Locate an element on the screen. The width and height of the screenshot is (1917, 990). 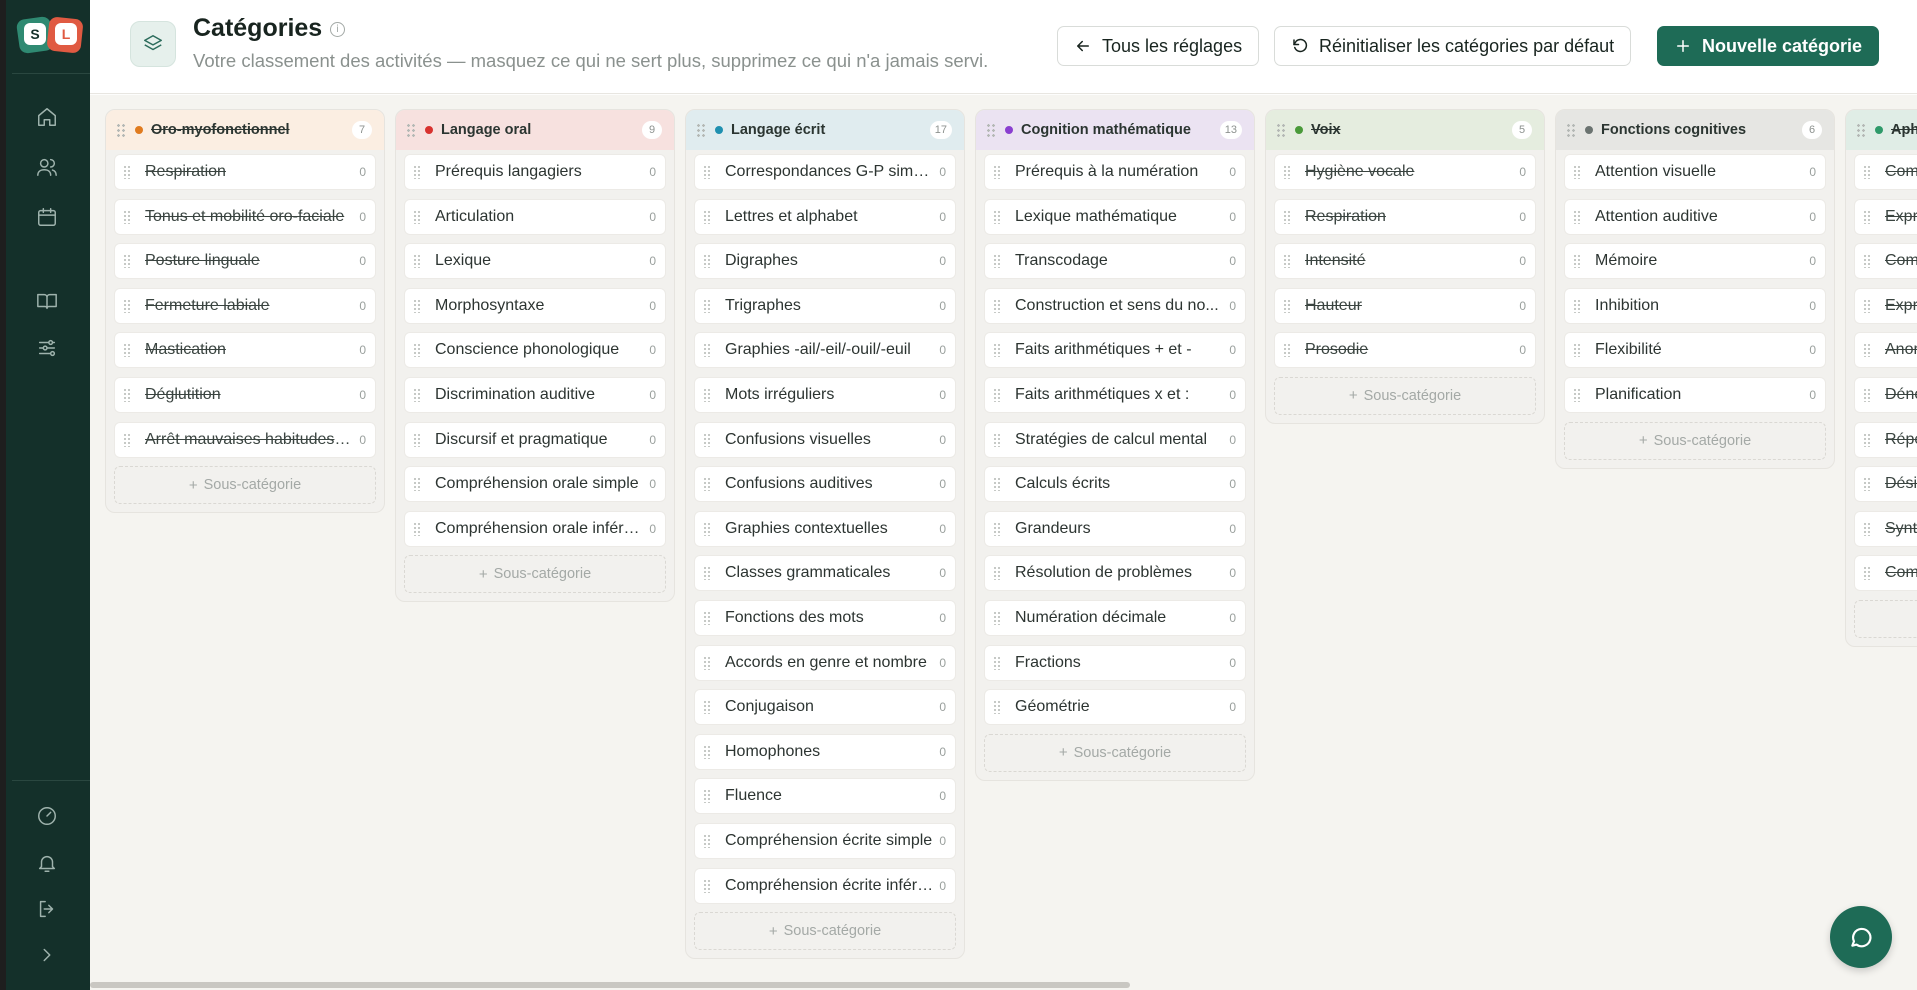
subcategory-item: Arrêt mauvaises habitudes ?... 0 is located at coordinates (245, 439).